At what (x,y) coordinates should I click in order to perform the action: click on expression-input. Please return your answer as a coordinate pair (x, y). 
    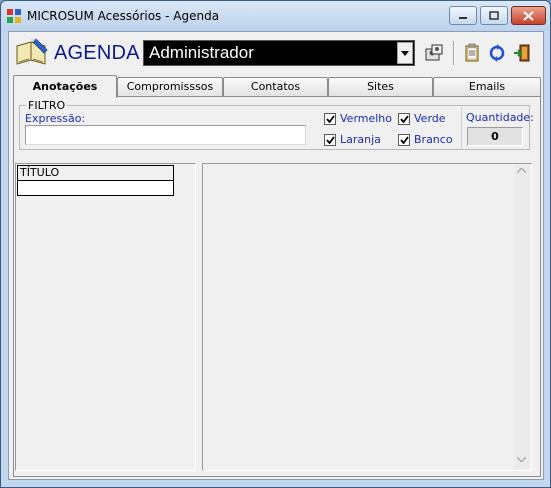
    Looking at the image, I should click on (165, 135).